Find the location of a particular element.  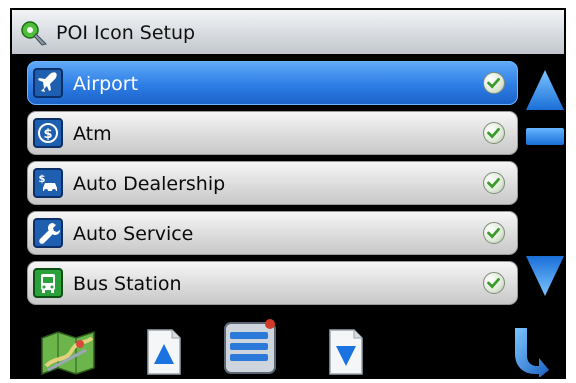

list-item-auto-dealership: $ Auto Dealership is located at coordinates (272, 183).